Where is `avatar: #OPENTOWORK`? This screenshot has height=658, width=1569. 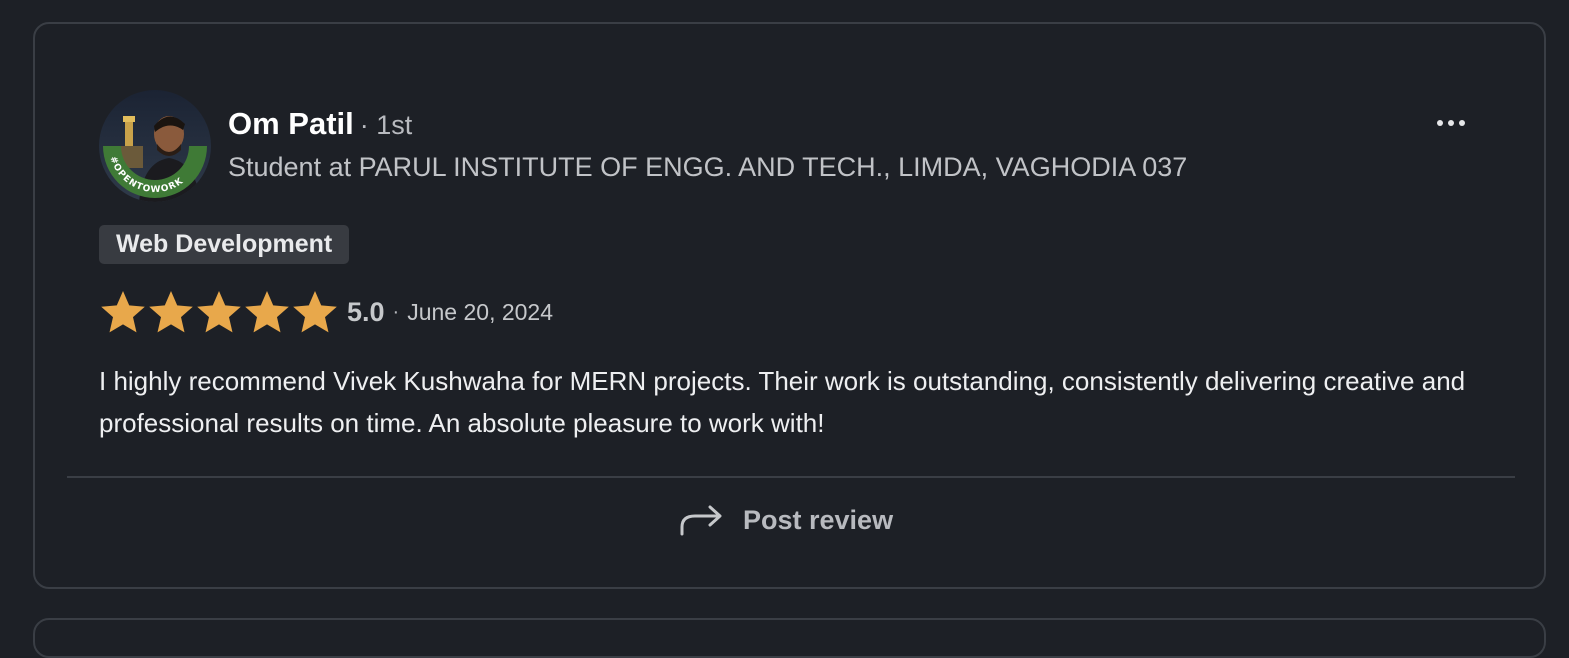
avatar: #OPENTOWORK is located at coordinates (155, 146).